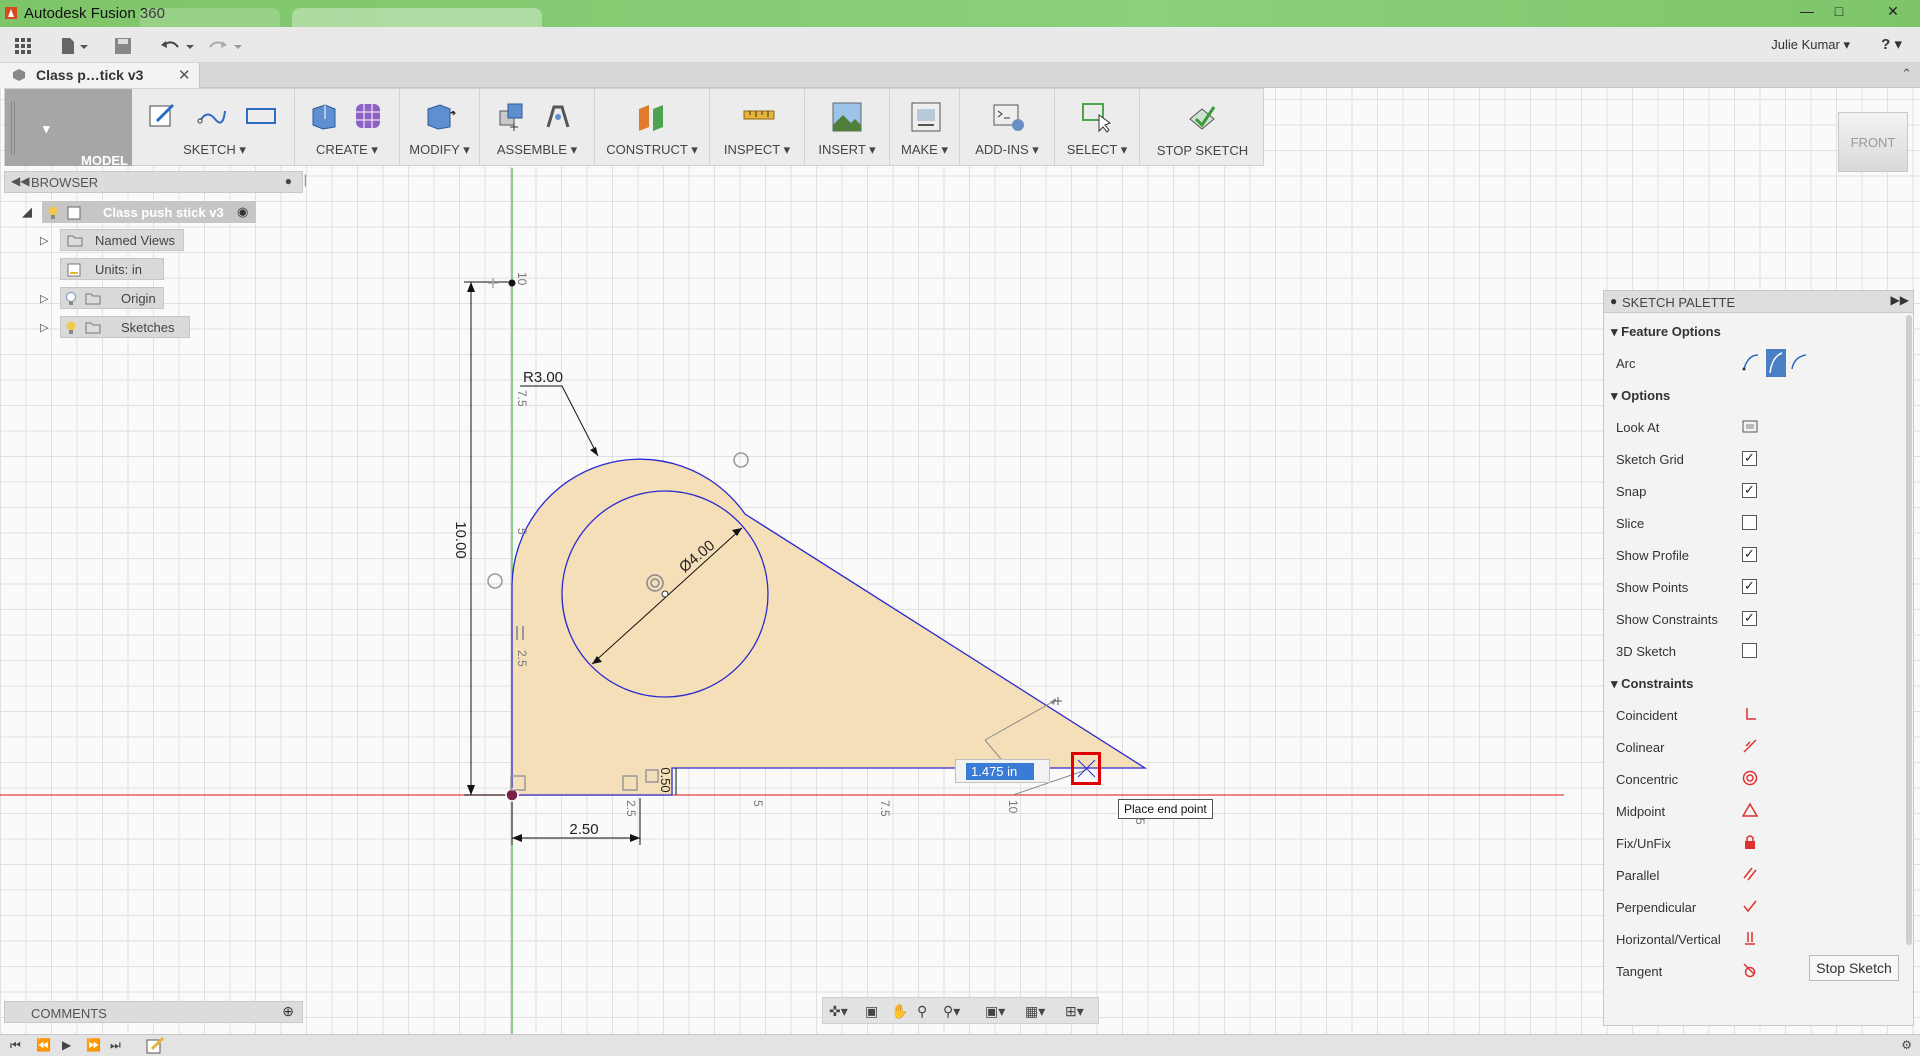 Image resolution: width=1920 pixels, height=1056 pixels. I want to click on timeline-start-icon: ⏮, so click(15, 1045).